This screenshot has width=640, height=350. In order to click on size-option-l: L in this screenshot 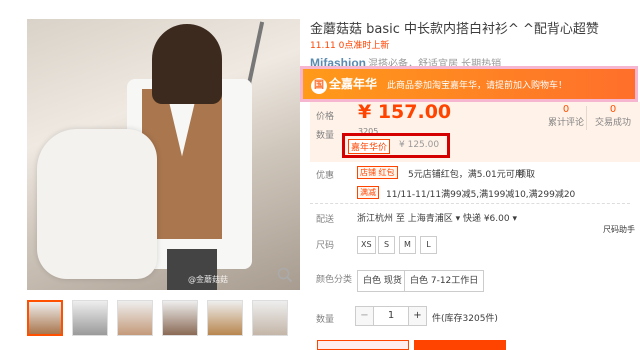, I will do `click(428, 245)`.